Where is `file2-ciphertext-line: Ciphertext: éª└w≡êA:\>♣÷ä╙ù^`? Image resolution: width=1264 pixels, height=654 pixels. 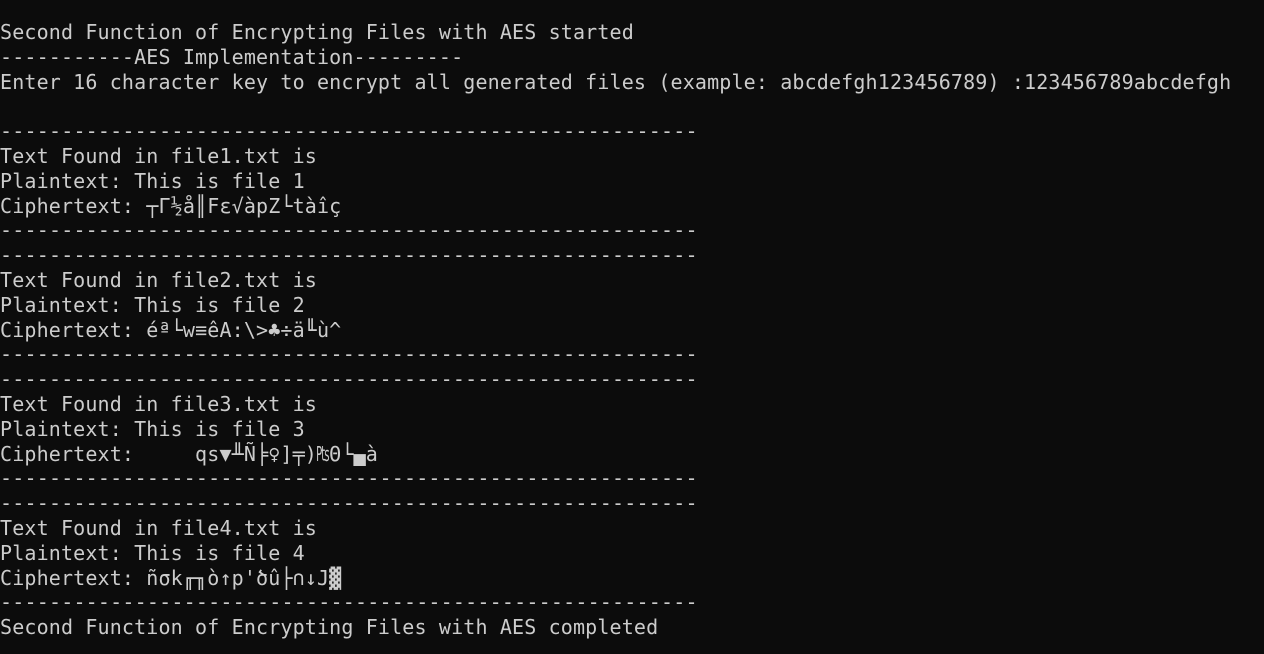
file2-ciphertext-line: Ciphertext: éª└w≡êA:\>♣÷ä╙ù^ is located at coordinates (171, 329).